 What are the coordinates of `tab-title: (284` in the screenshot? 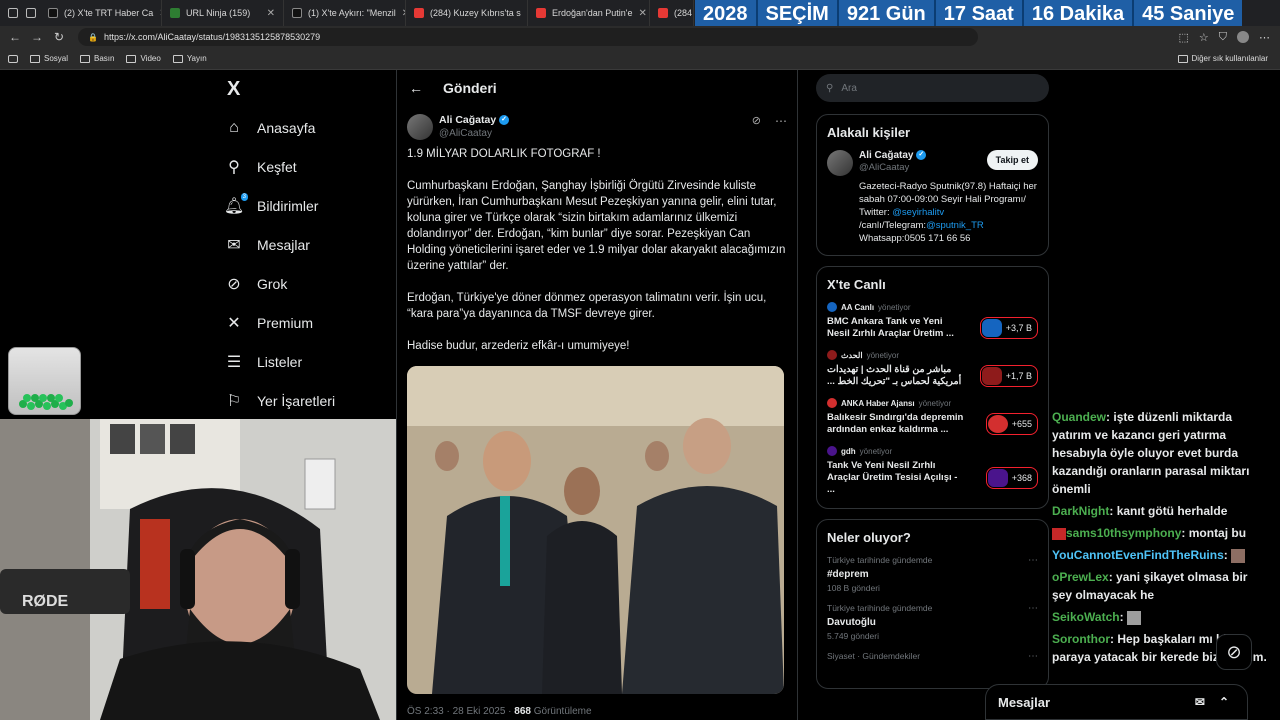 It's located at (683, 13).